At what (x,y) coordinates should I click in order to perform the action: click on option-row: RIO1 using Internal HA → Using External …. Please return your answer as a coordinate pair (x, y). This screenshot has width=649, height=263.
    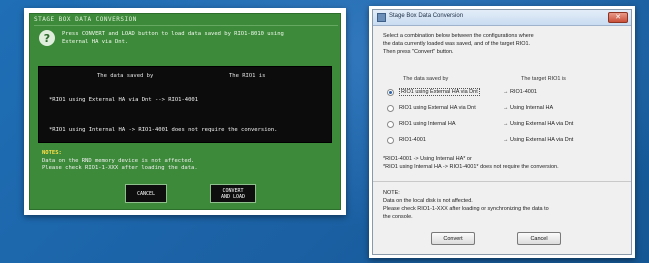
    Looking at the image, I should click on (502, 125).